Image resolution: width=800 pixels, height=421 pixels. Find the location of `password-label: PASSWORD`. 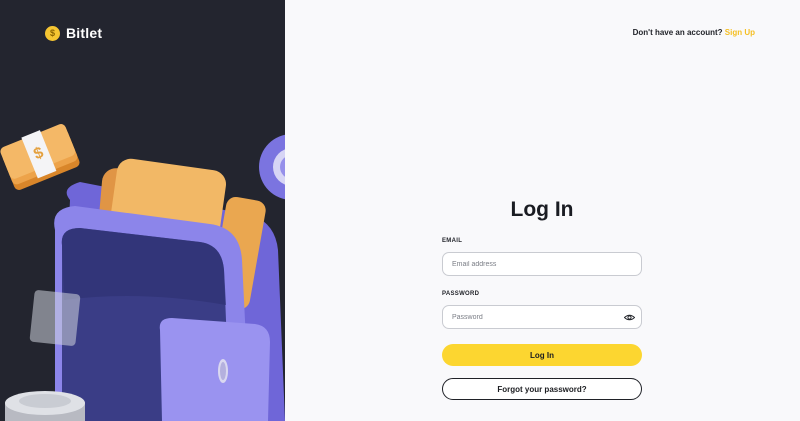

password-label: PASSWORD is located at coordinates (461, 294).